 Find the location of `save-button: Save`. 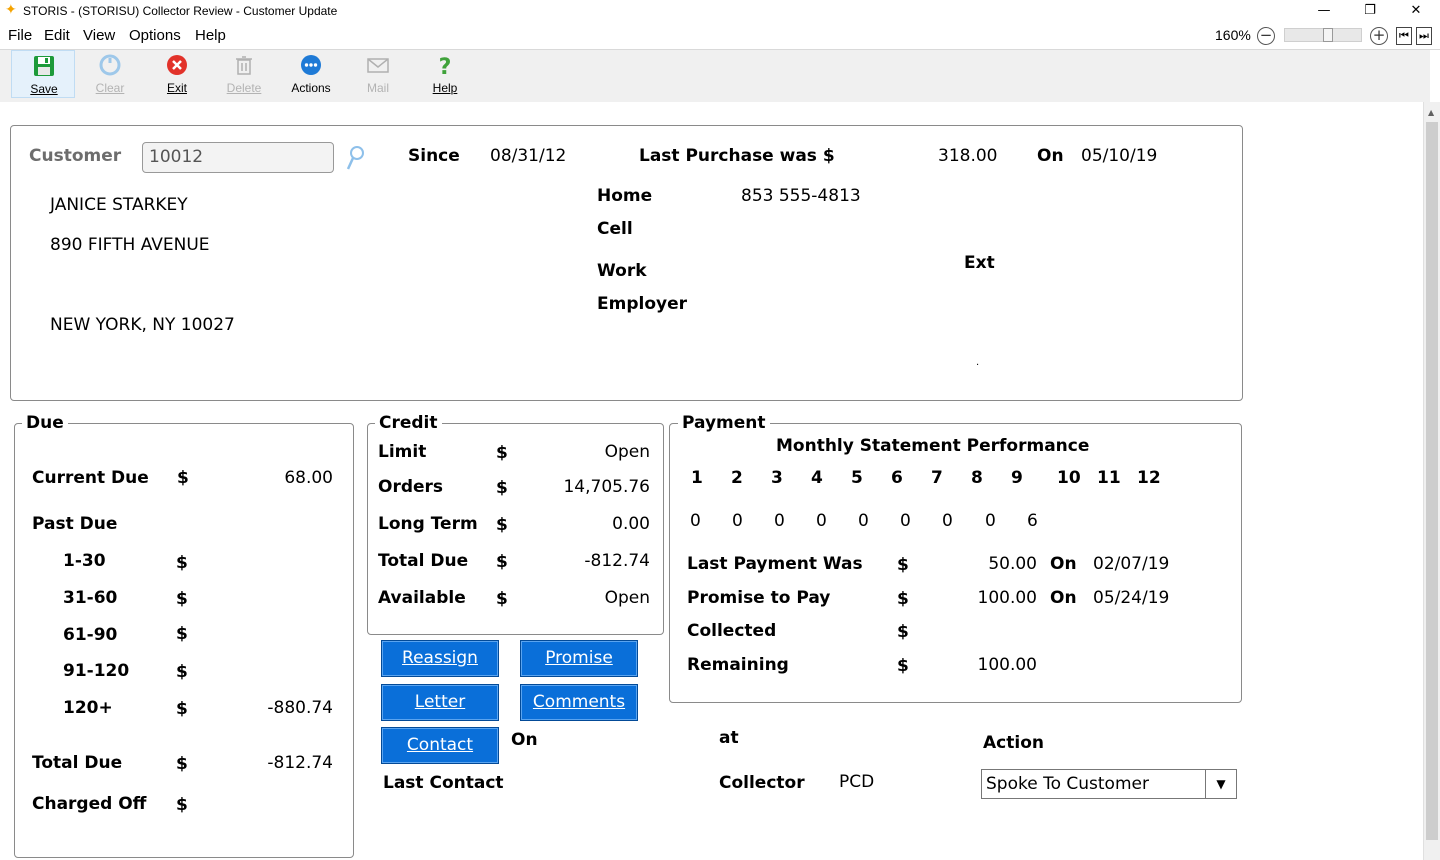

save-button: Save is located at coordinates (43, 74).